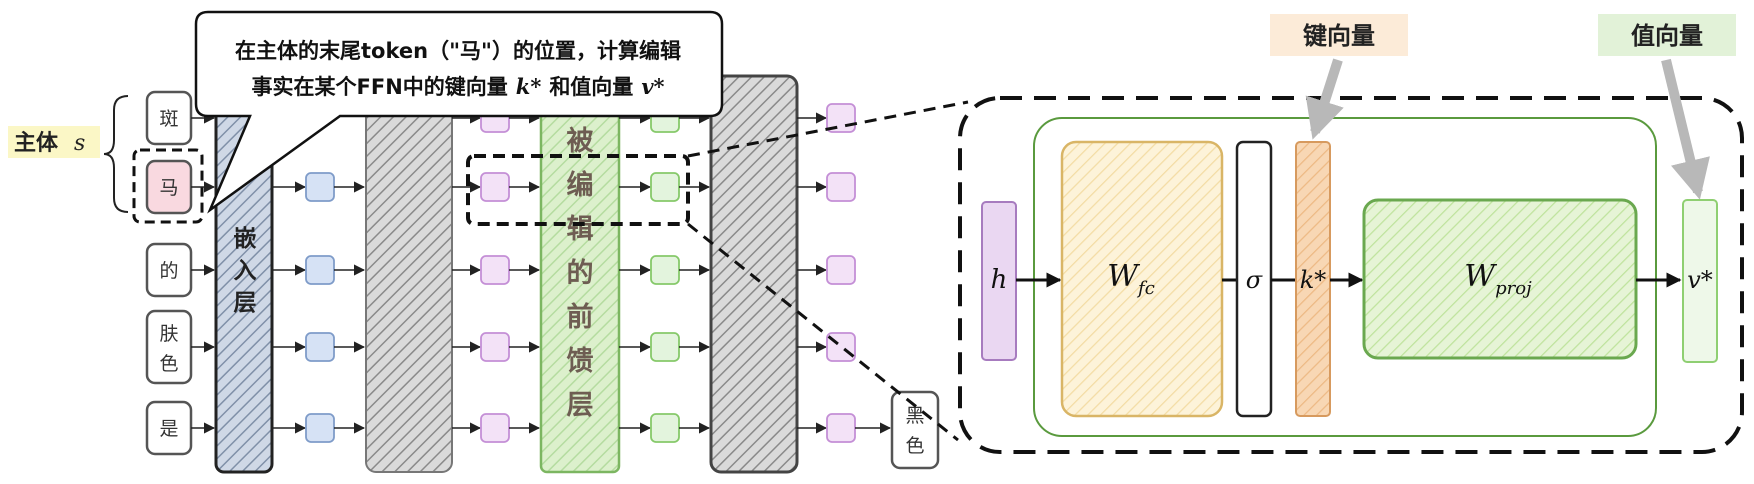 The image size is (1754, 484). I want to click on svg-text: 值向量, so click(1667, 36).